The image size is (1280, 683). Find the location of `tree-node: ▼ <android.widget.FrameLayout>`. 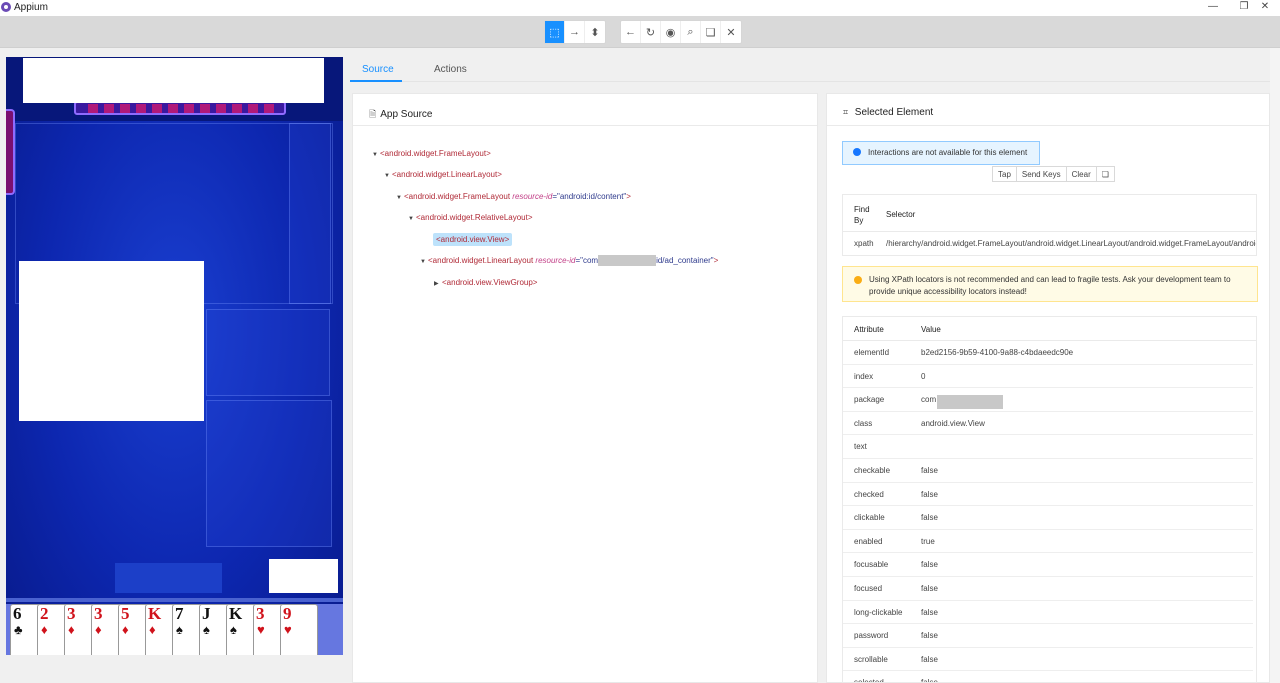

tree-node: ▼ <android.widget.FrameLayout> is located at coordinates (431, 154).